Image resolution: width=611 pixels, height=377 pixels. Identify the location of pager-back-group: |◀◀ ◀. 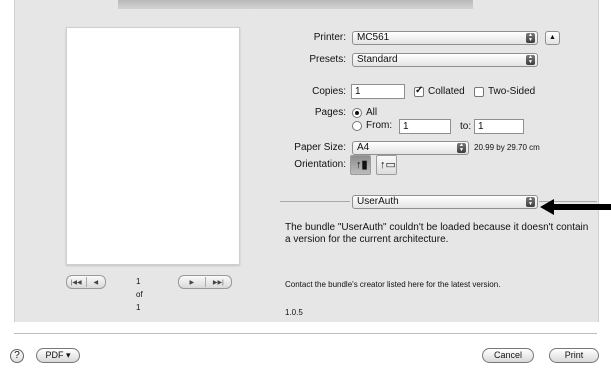
(86, 282).